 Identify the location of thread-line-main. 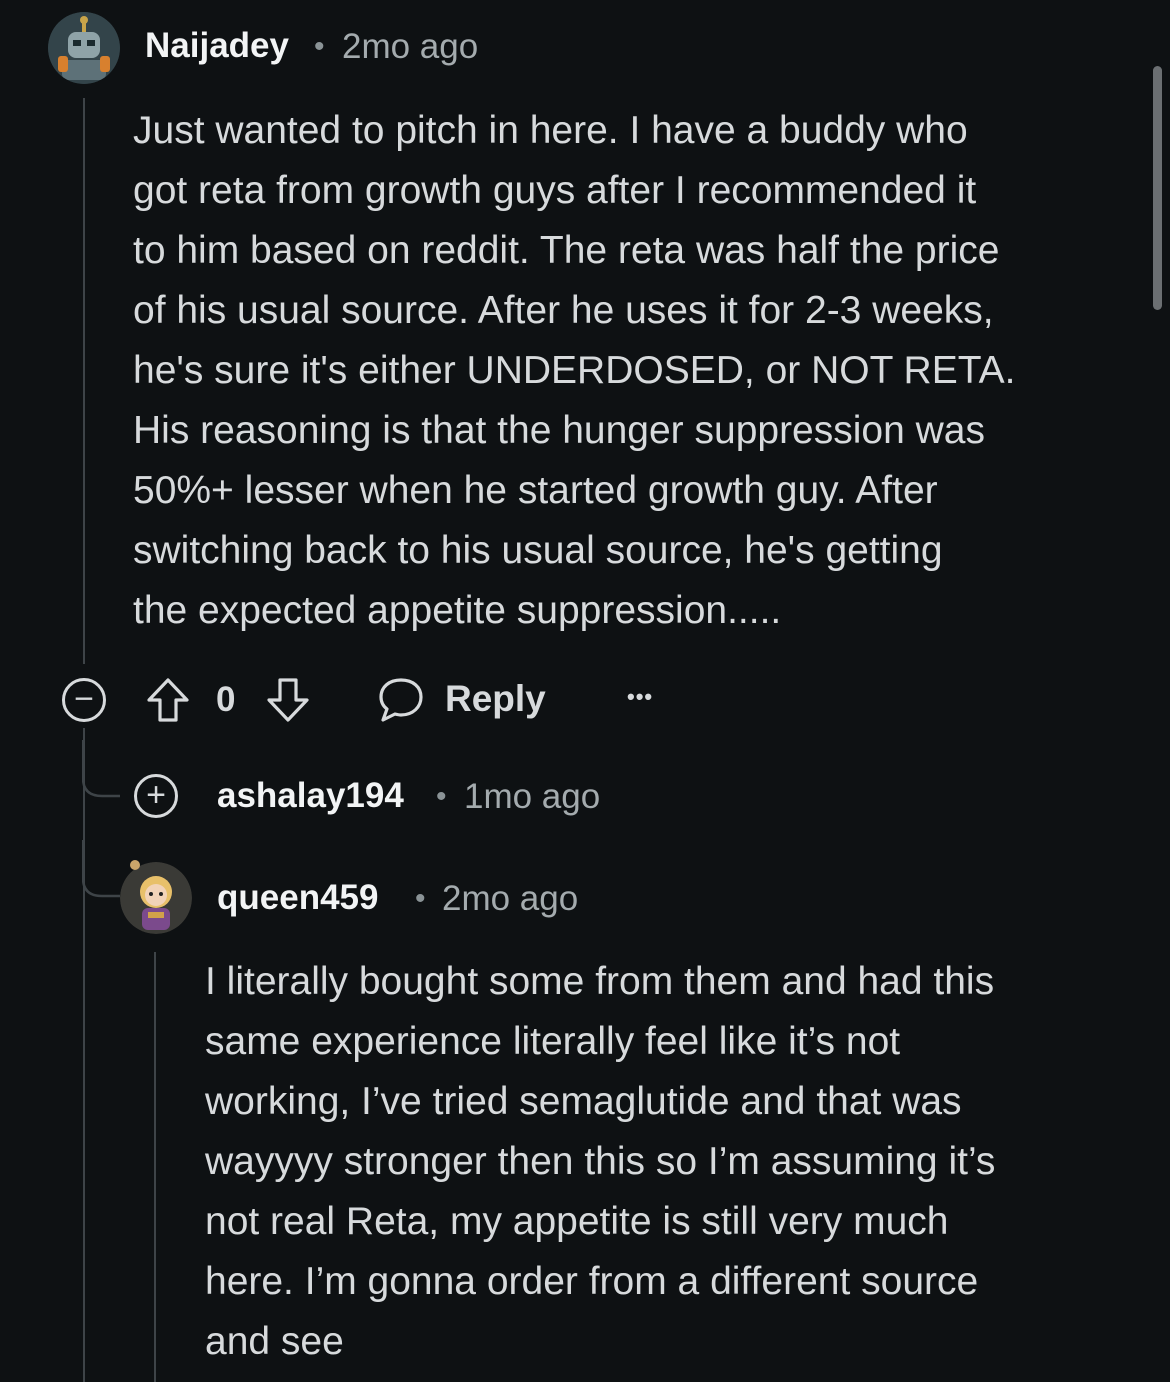
(84, 381).